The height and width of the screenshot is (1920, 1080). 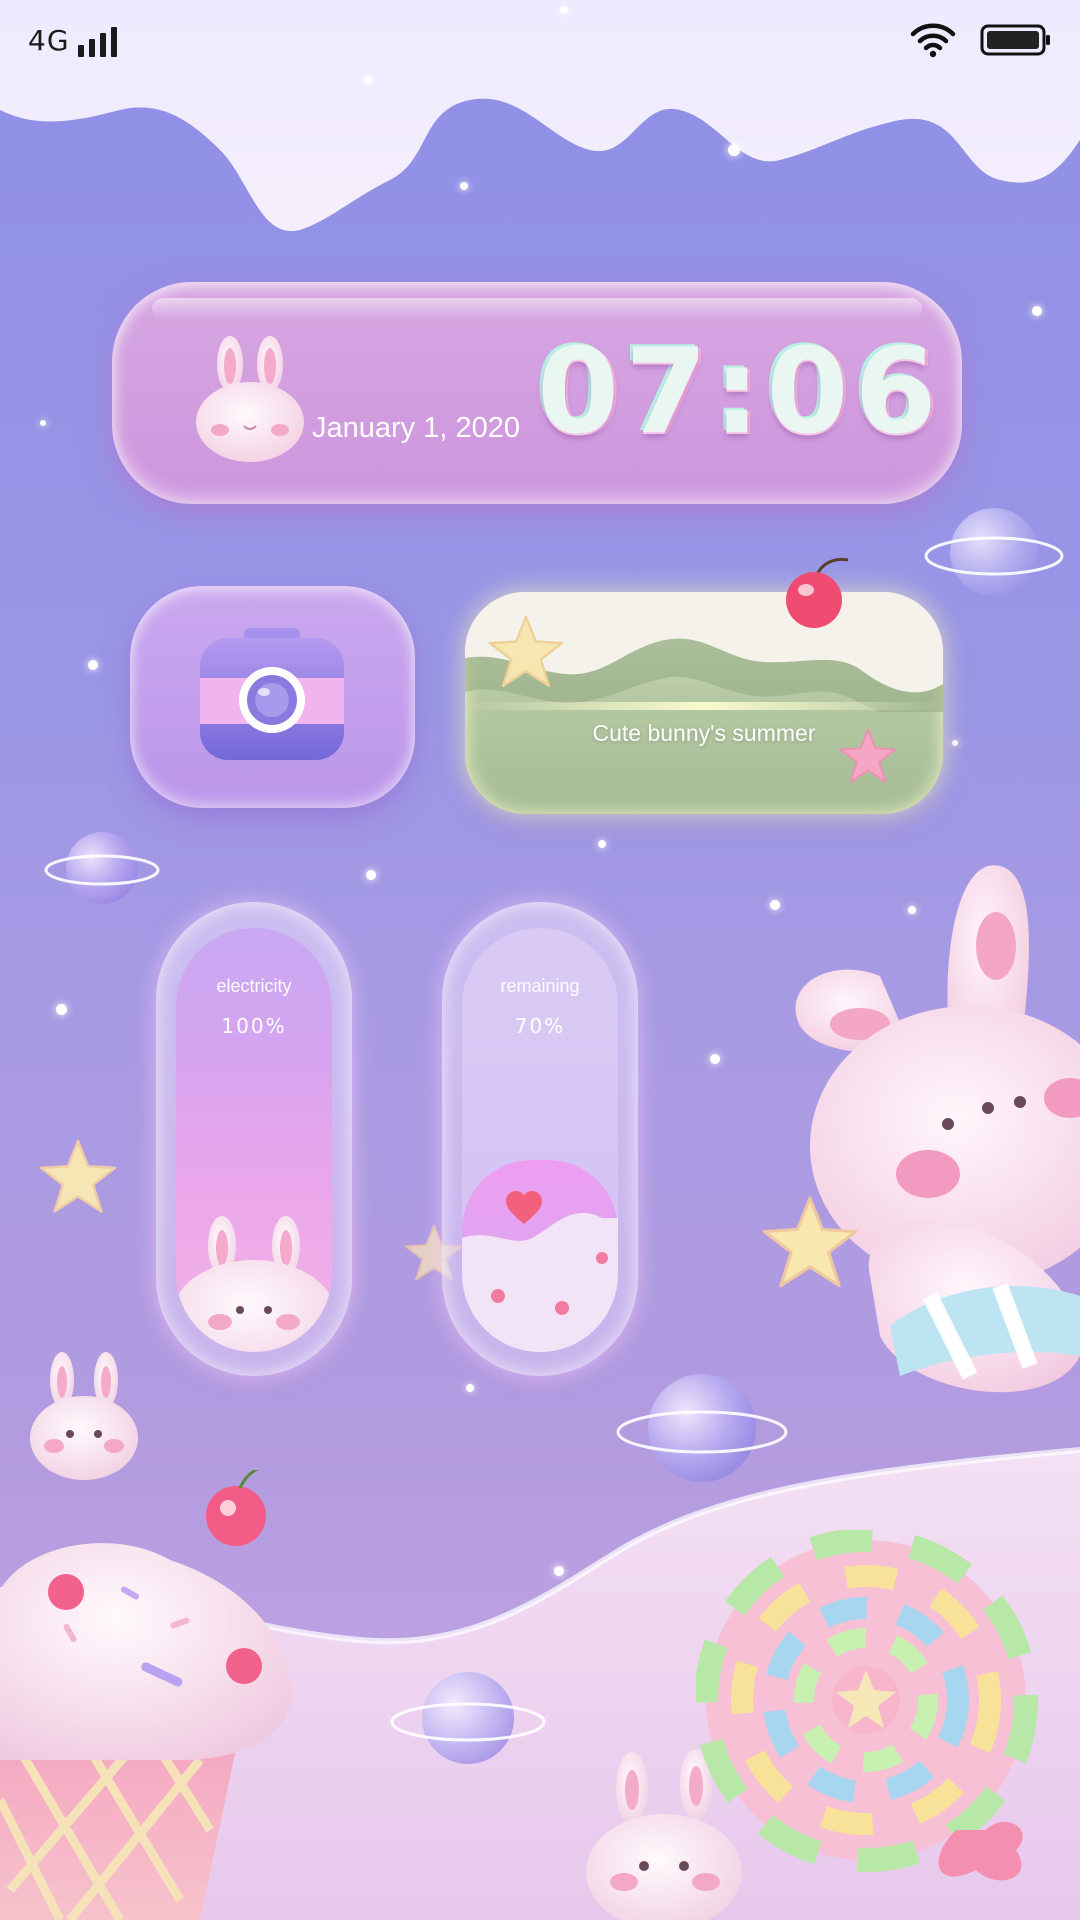 I want to click on candy-wave-decoration, so click(x=540, y=1282).